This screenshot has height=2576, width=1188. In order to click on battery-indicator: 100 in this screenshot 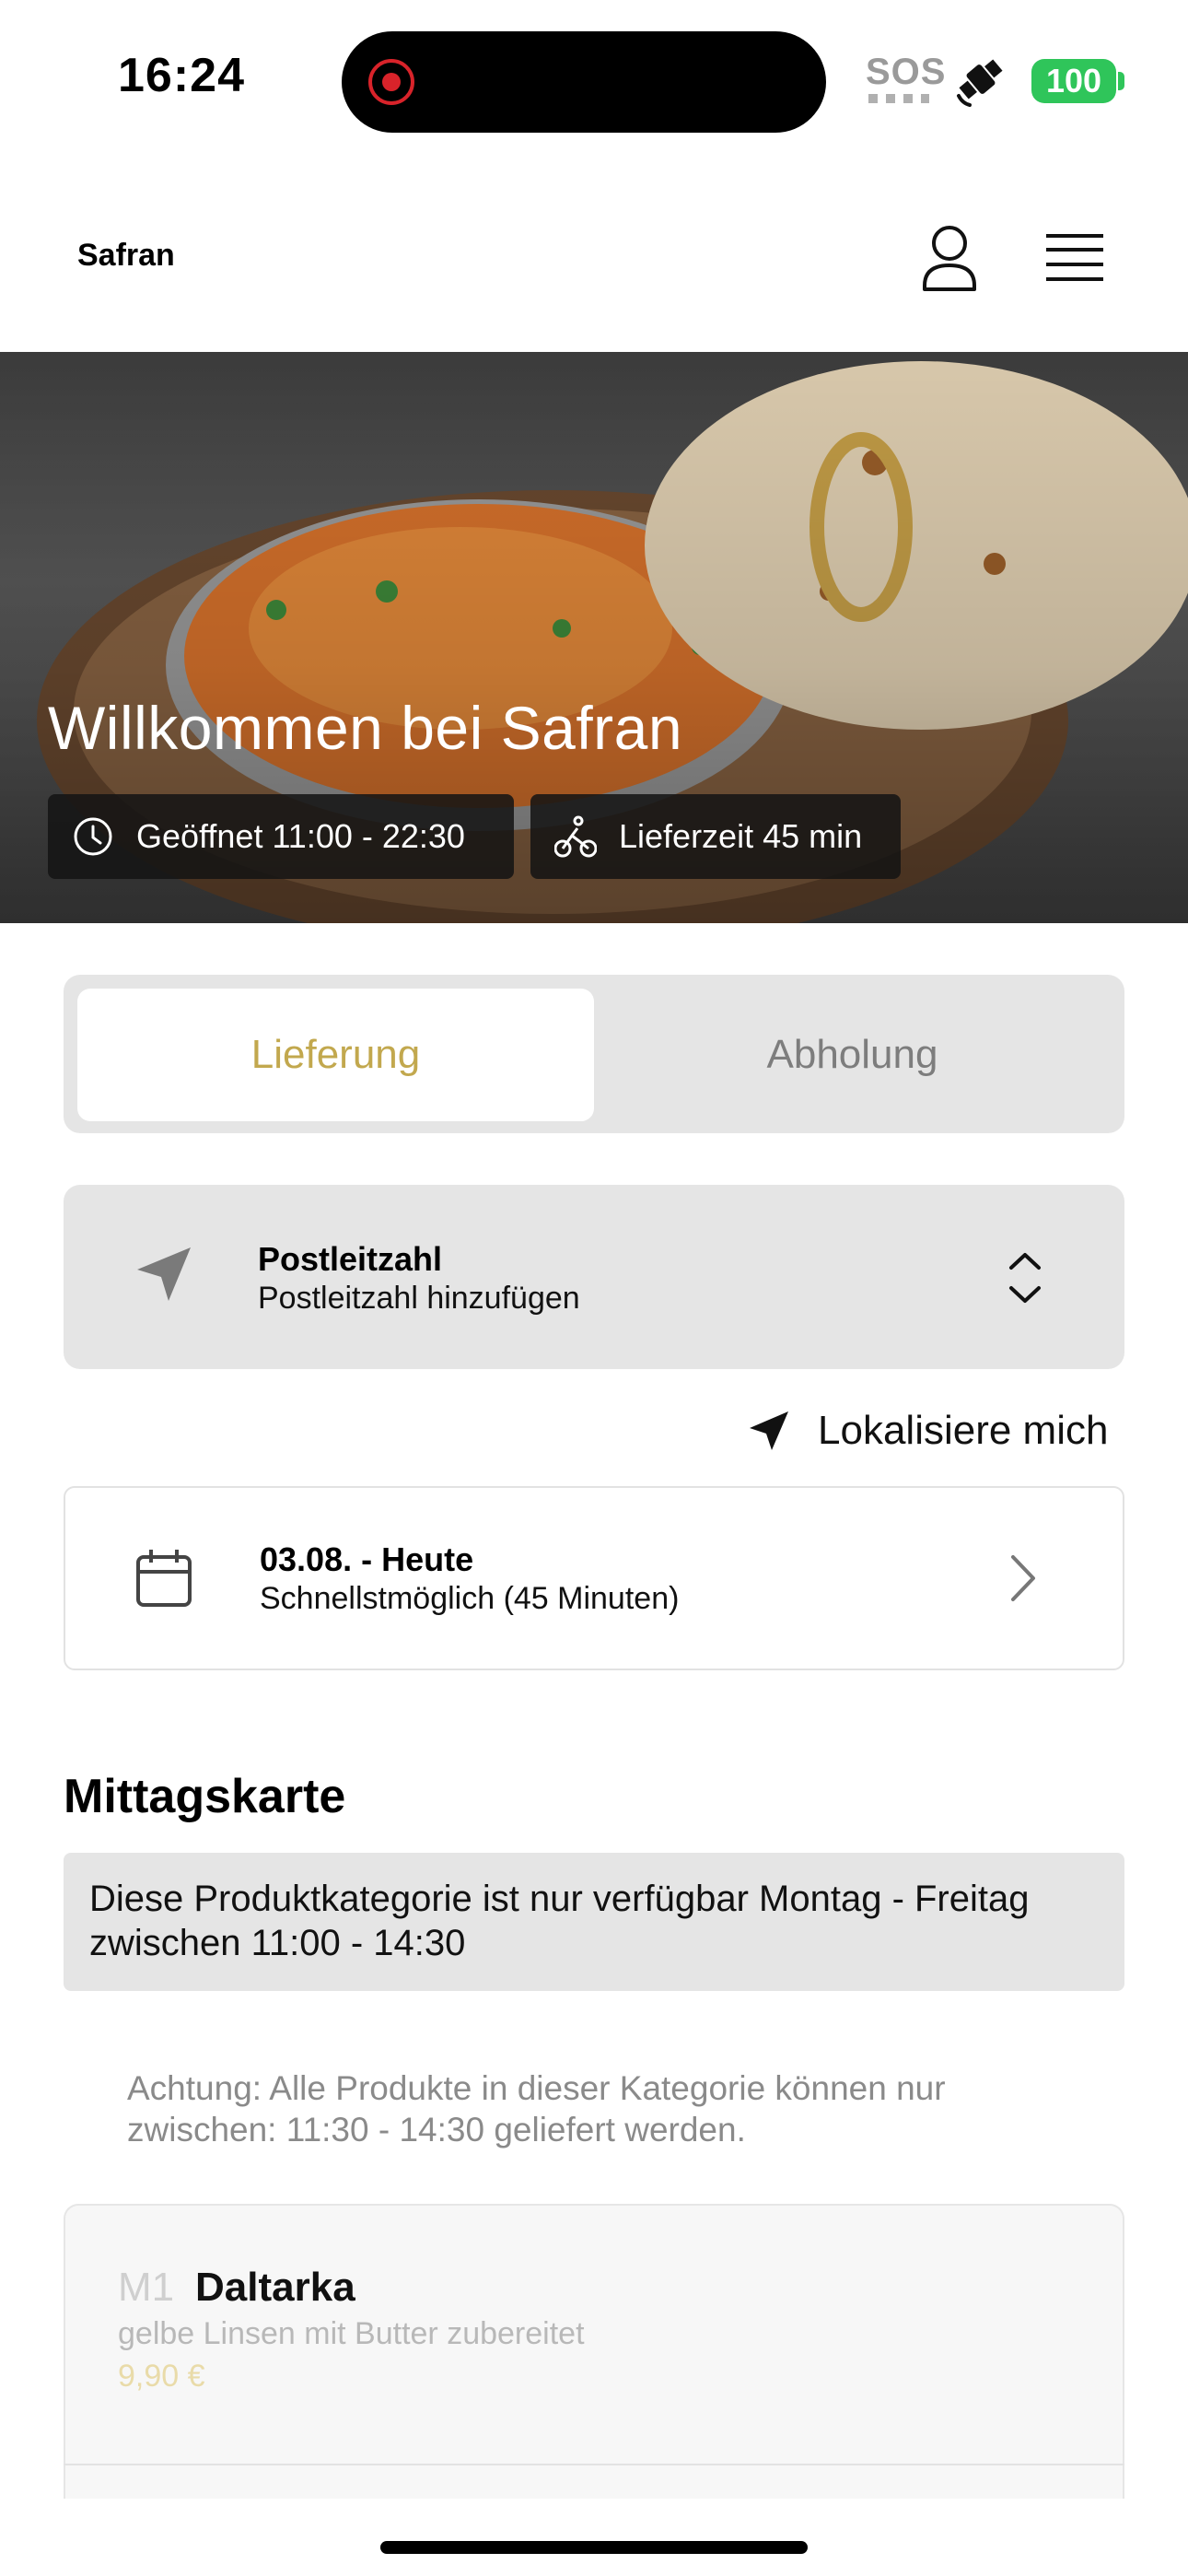, I will do `click(1073, 81)`.